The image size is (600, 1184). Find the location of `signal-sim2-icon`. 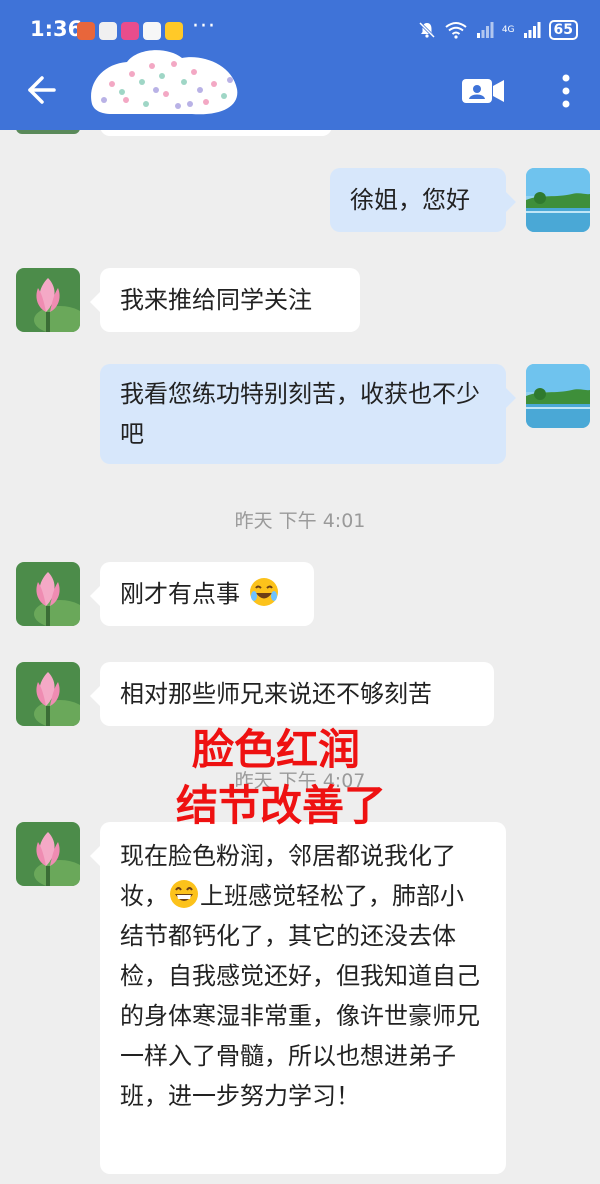

signal-sim2-icon is located at coordinates (532, 30).